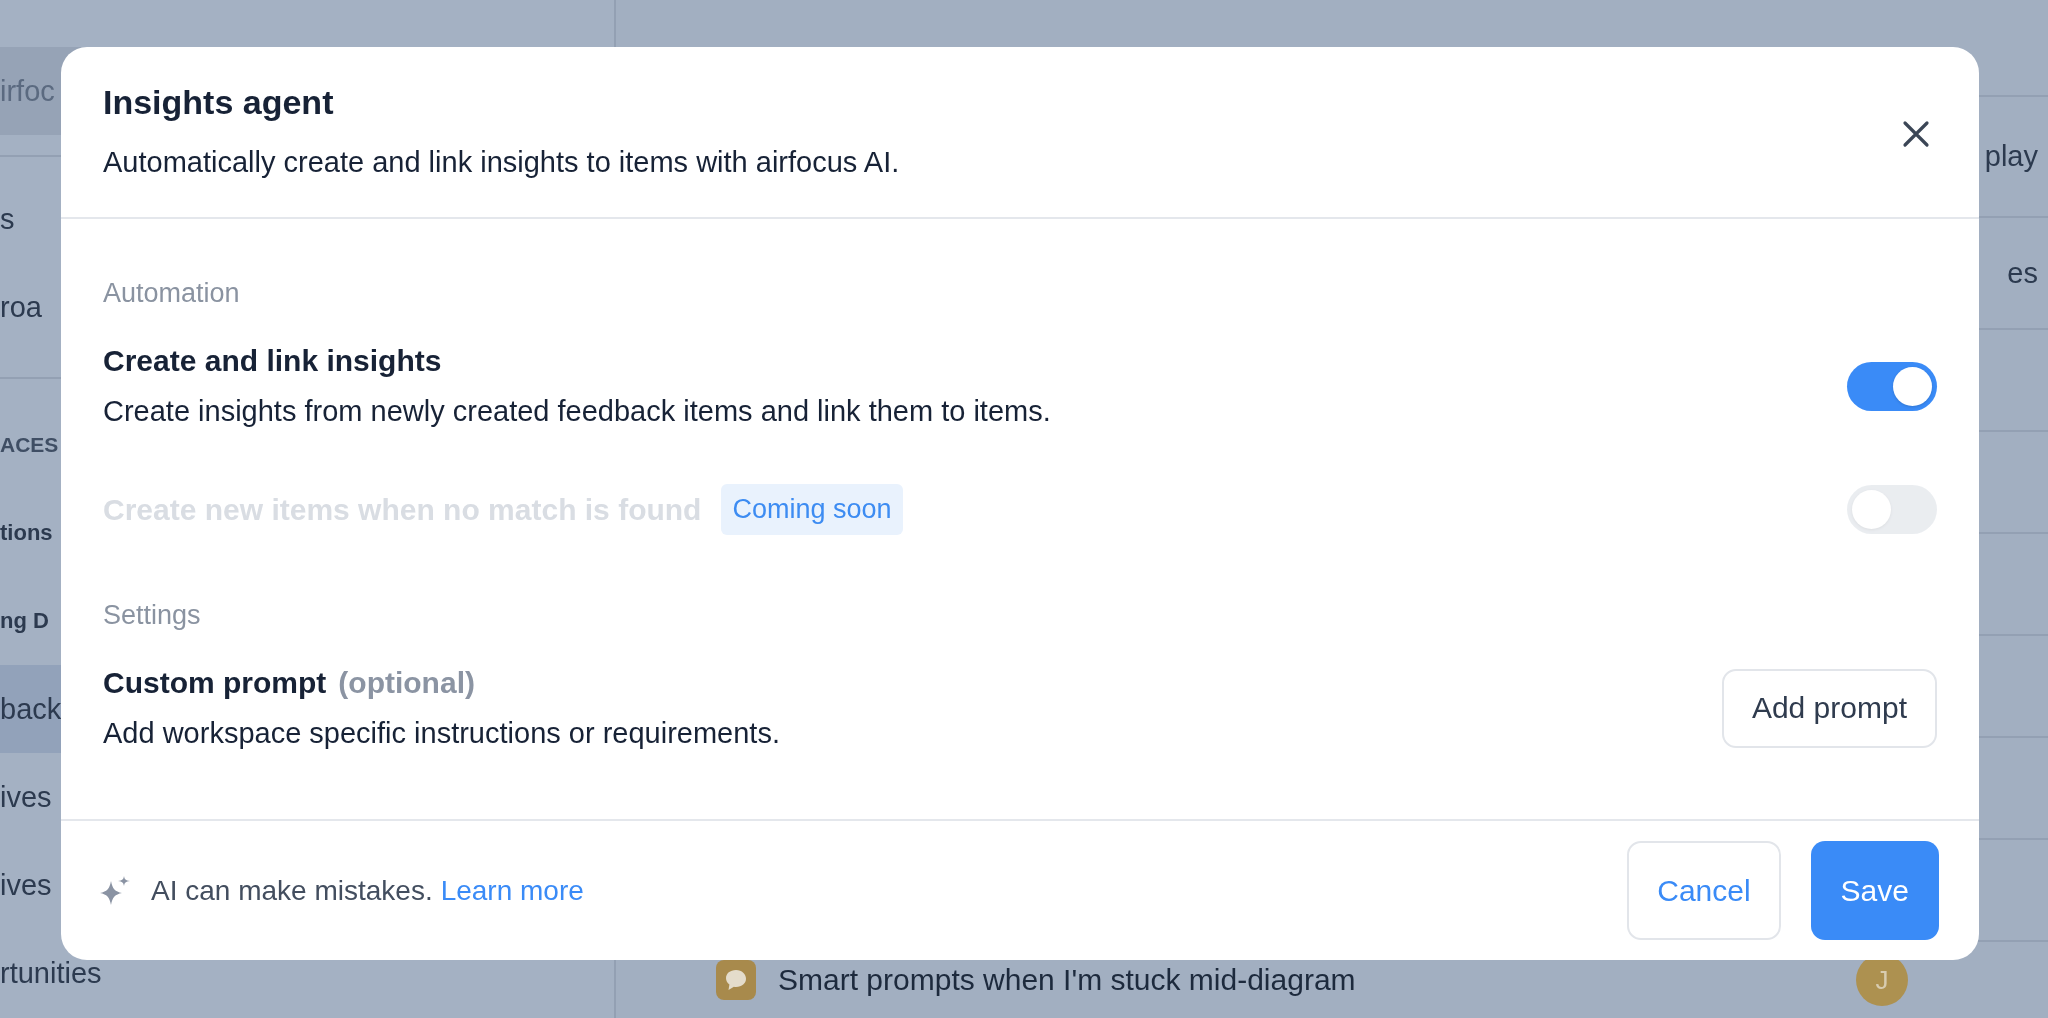 Image resolution: width=2048 pixels, height=1018 pixels. I want to click on dialog-title: Insights agent, so click(219, 102).